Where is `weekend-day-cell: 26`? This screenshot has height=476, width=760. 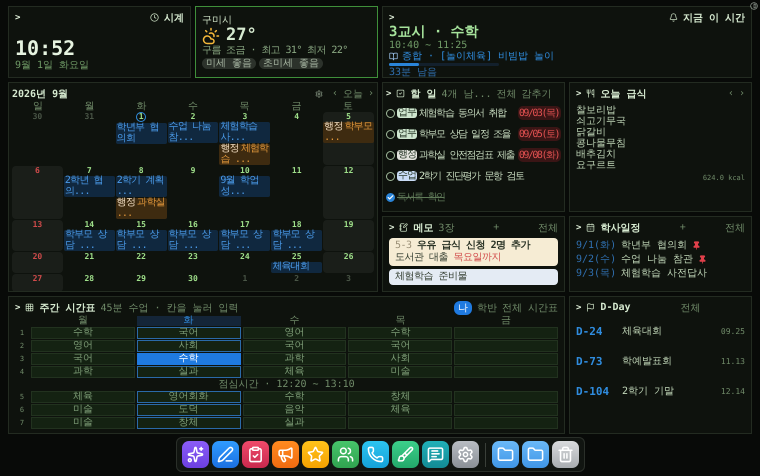
weekend-day-cell: 26 is located at coordinates (348, 262).